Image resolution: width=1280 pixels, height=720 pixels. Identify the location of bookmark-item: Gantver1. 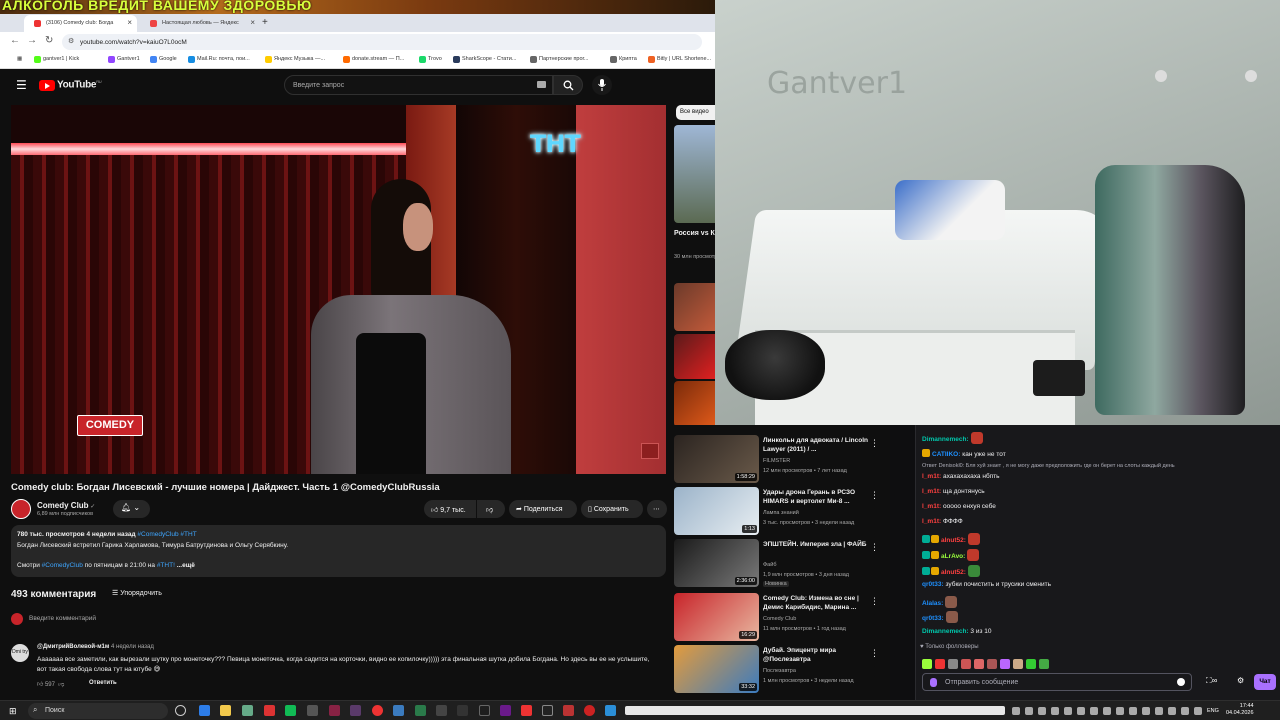
(124, 59).